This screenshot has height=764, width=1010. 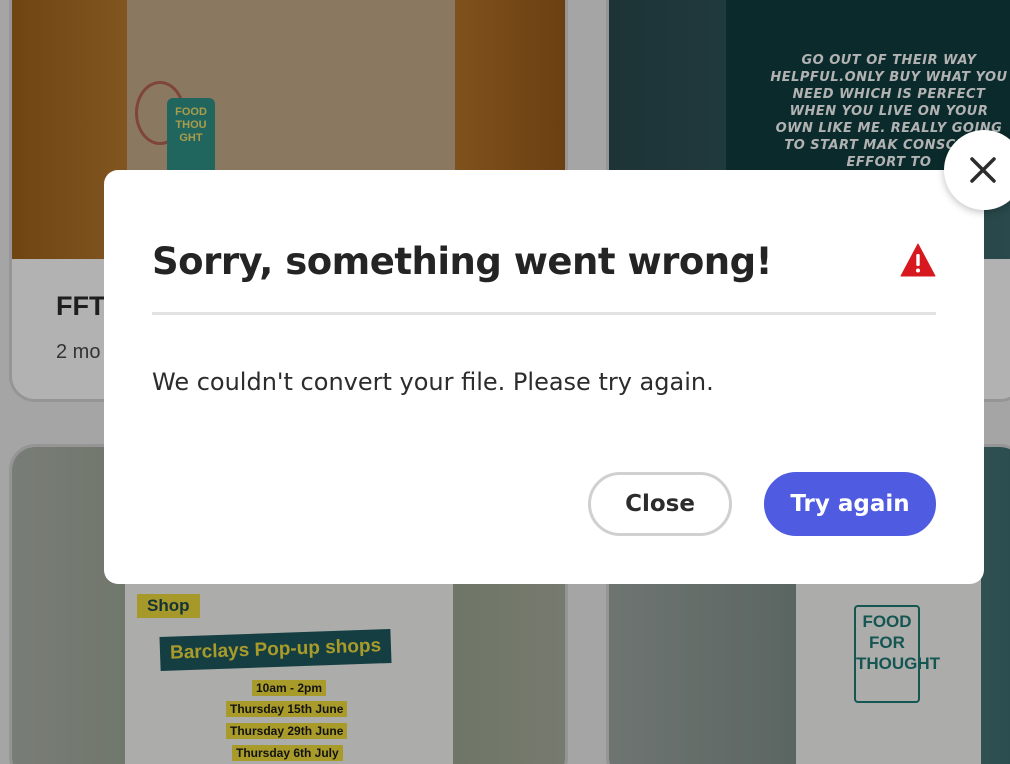 I want to click on warning-icon, so click(x=918, y=260).